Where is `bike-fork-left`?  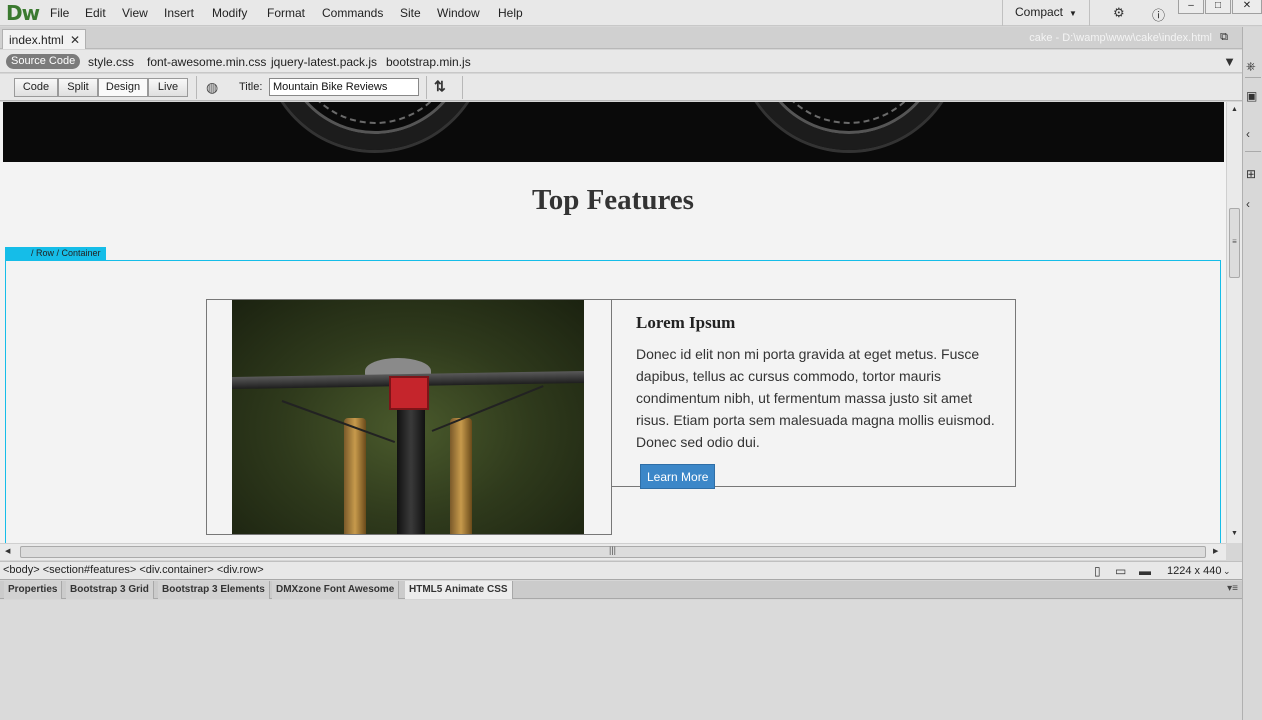
bike-fork-left is located at coordinates (355, 476).